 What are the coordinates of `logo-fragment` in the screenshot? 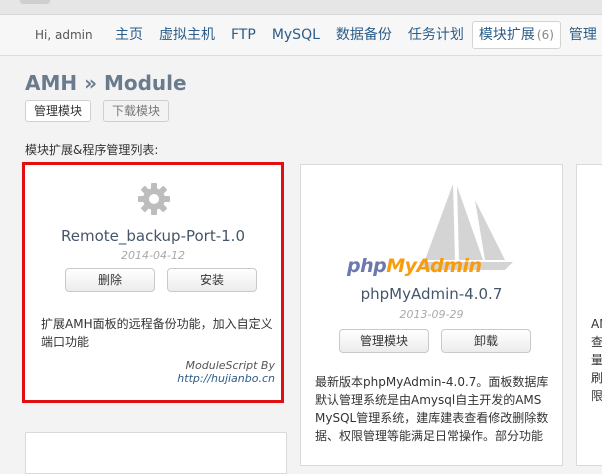 It's located at (35, 2).